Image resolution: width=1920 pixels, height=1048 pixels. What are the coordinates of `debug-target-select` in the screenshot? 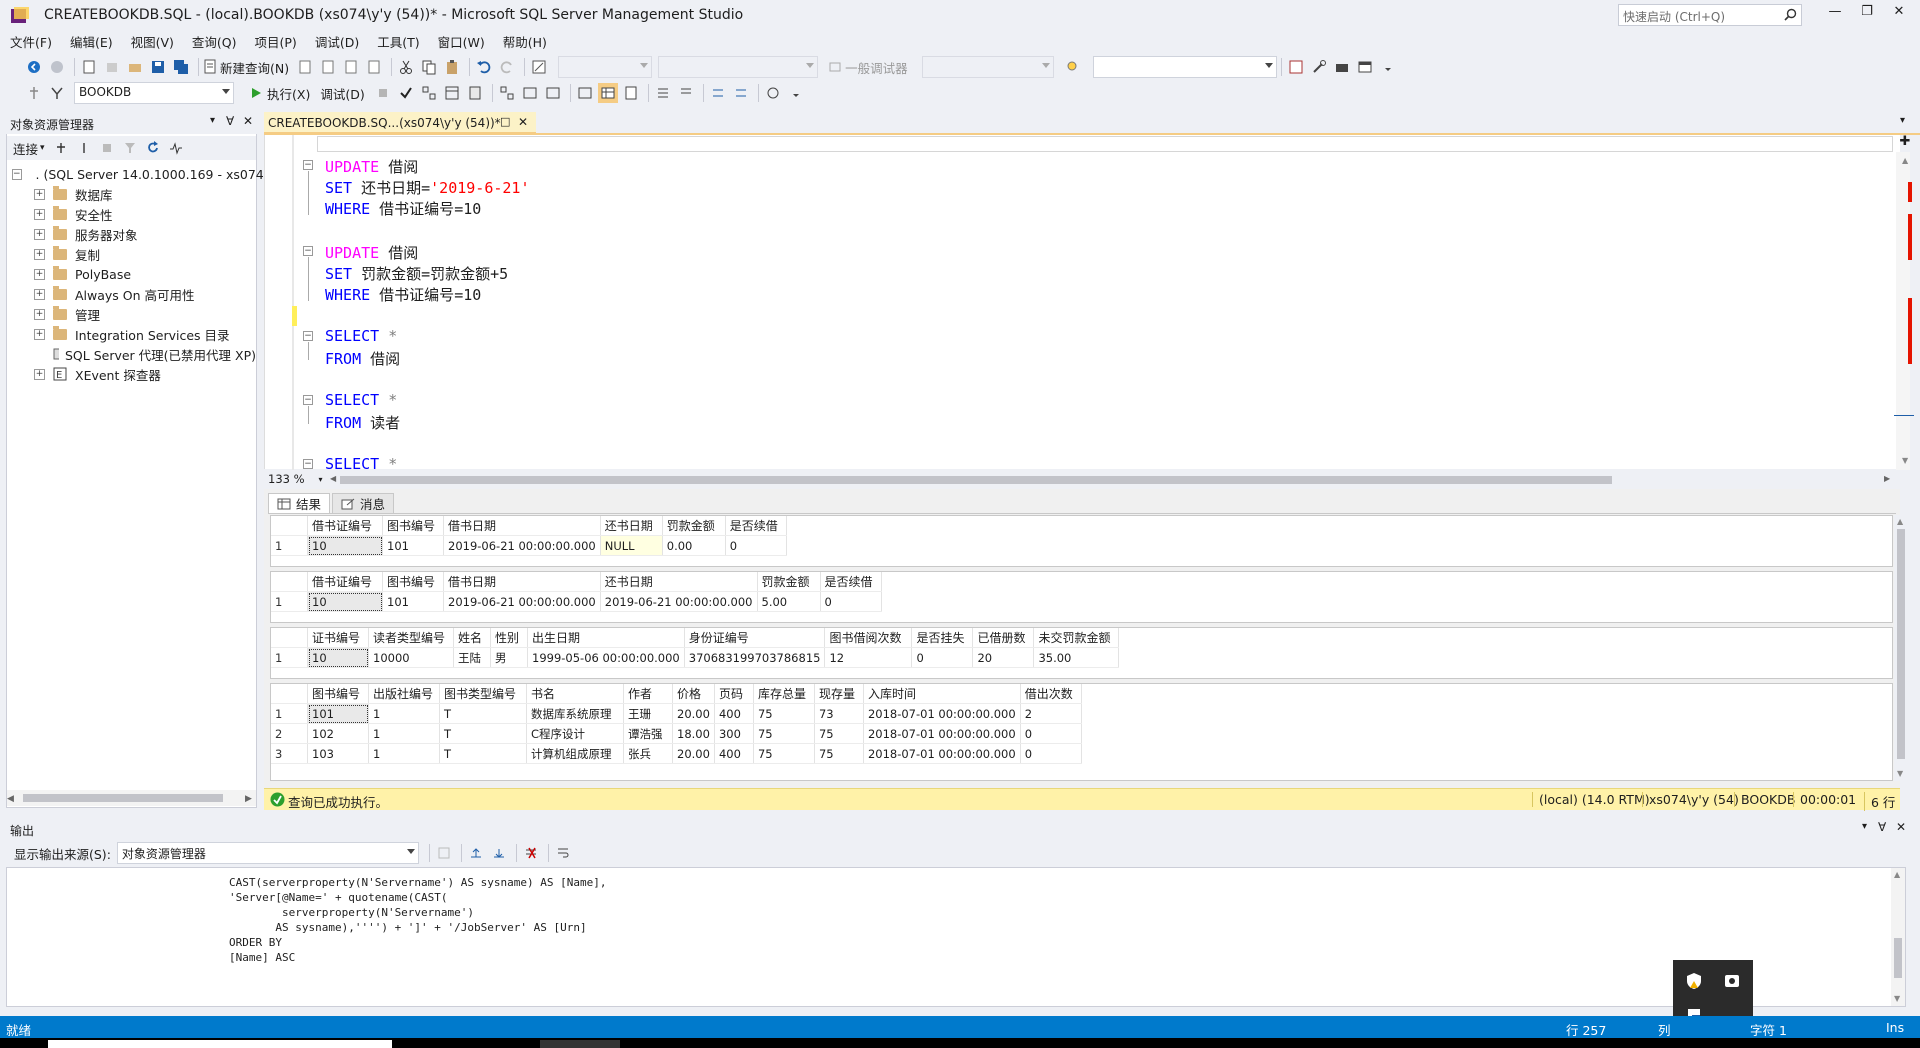 It's located at (987, 67).